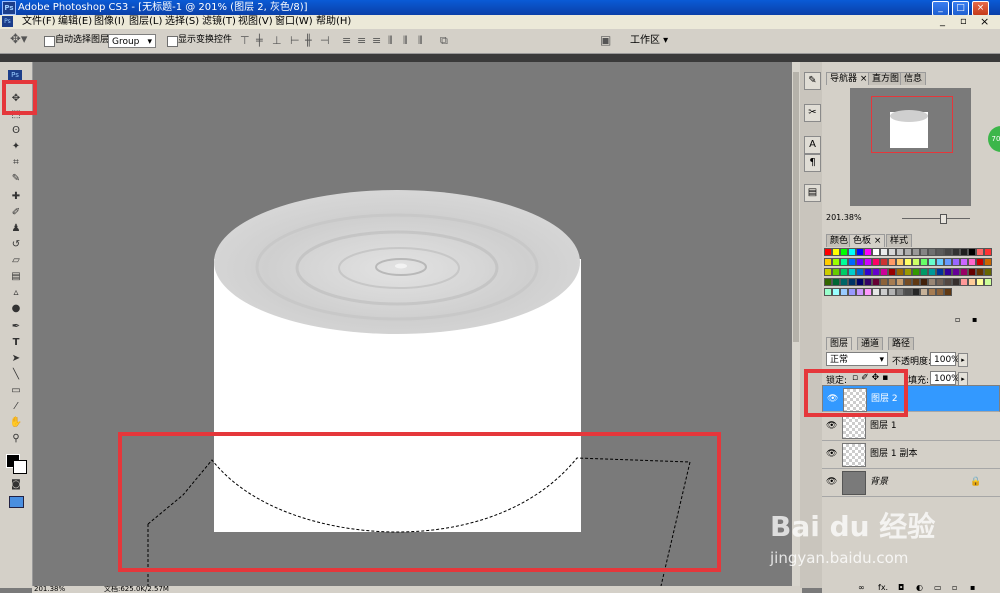 Image resolution: width=1000 pixels, height=593 pixels. I want to click on paragraph-panel-icon: ¶, so click(812, 163).